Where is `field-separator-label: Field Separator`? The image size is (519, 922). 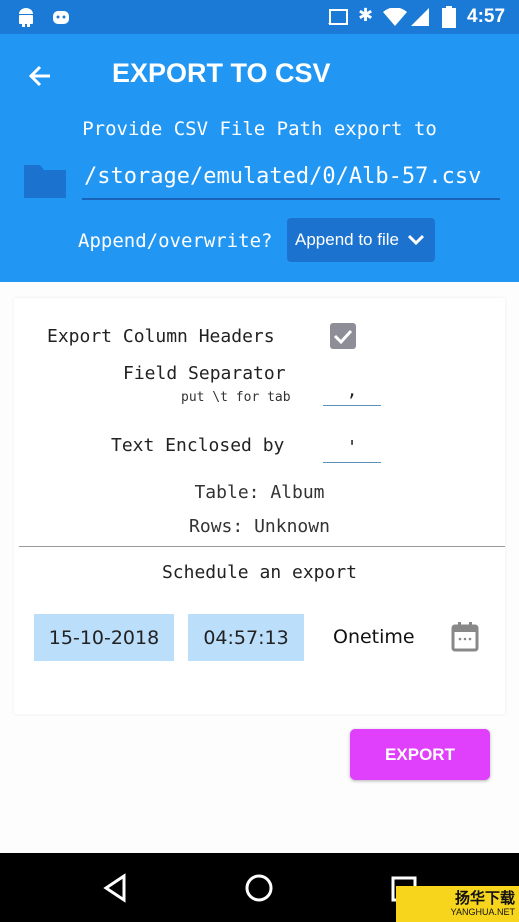
field-separator-label: Field Separator is located at coordinates (204, 373).